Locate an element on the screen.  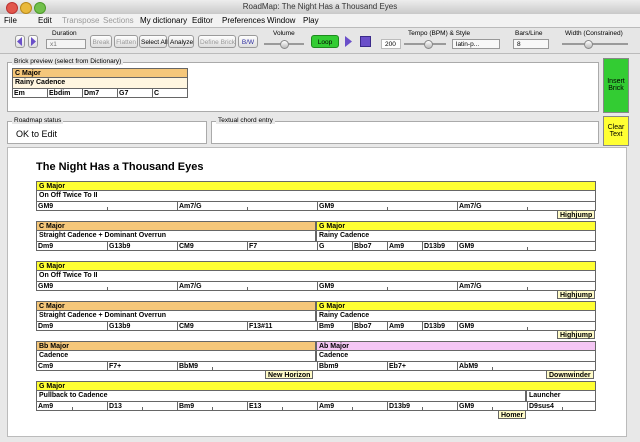
bars-per-line-label: Bars/Line is located at coordinates (529, 33).